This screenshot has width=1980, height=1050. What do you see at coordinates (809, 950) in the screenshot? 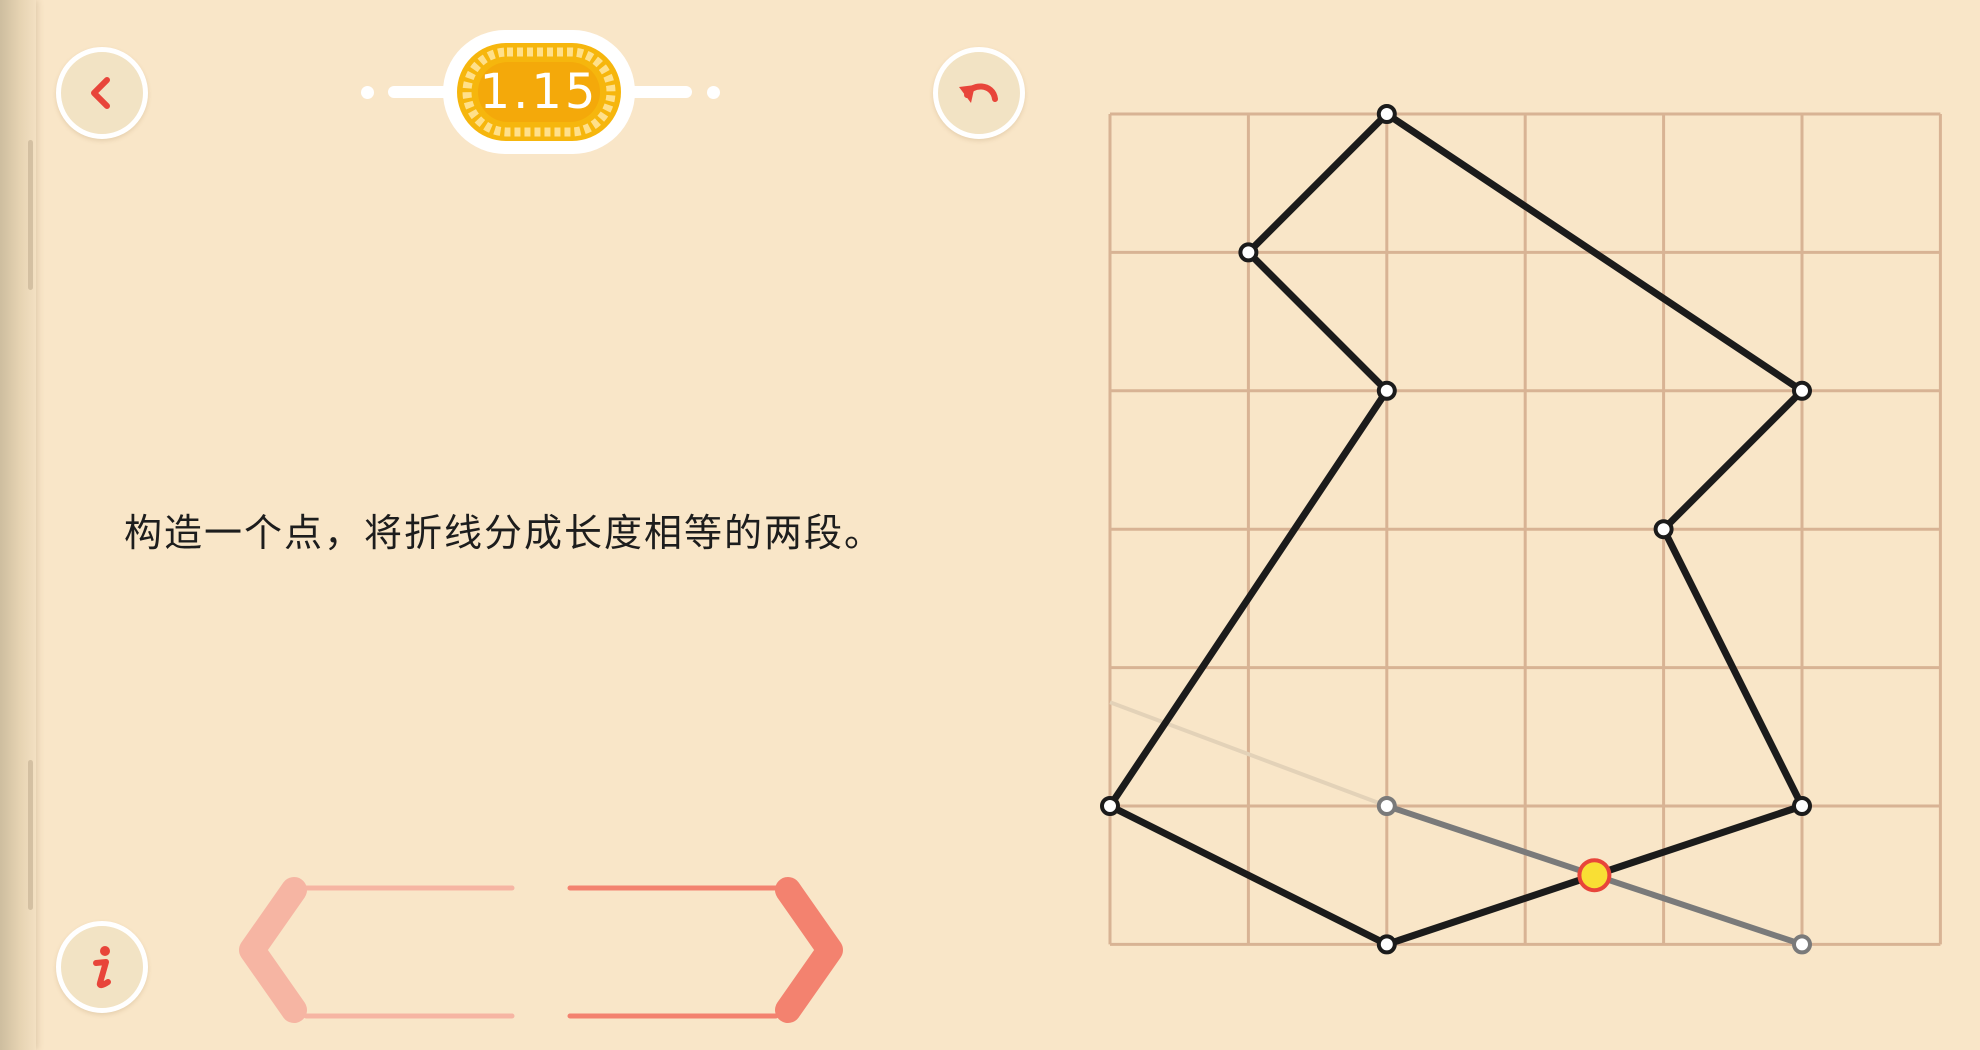
I see `chevron-right-icon` at bounding box center [809, 950].